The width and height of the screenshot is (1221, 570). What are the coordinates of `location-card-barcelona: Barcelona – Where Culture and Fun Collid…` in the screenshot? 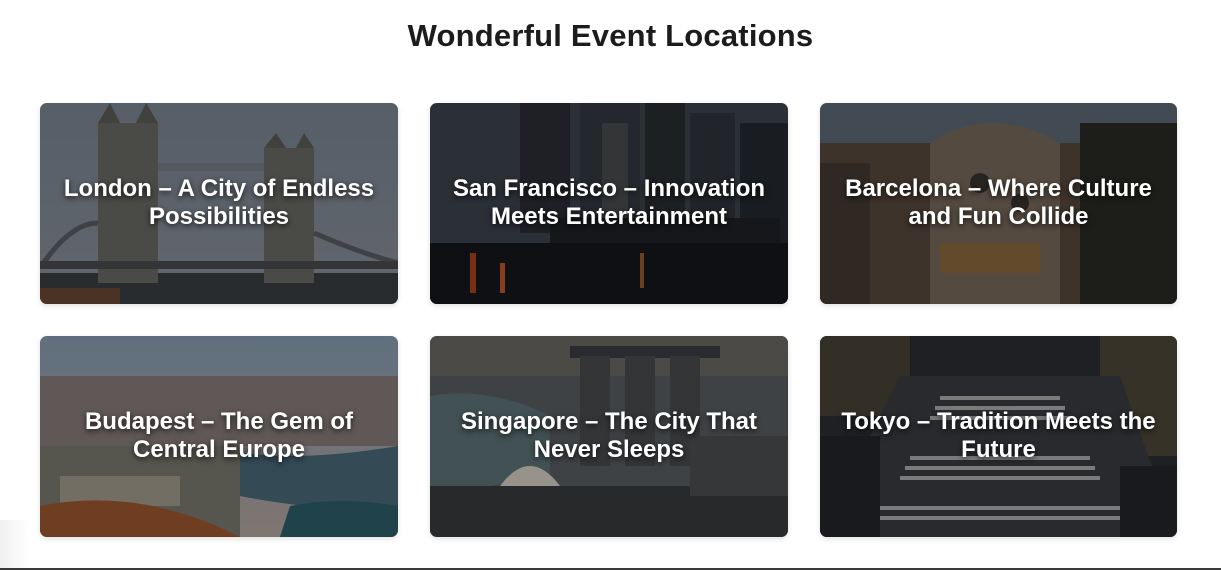 It's located at (998, 203).